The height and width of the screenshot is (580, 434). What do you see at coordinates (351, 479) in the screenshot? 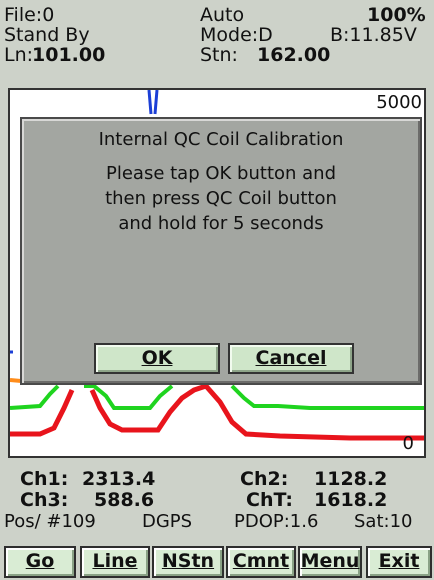
I see `ch2-value: 1128.2` at bounding box center [351, 479].